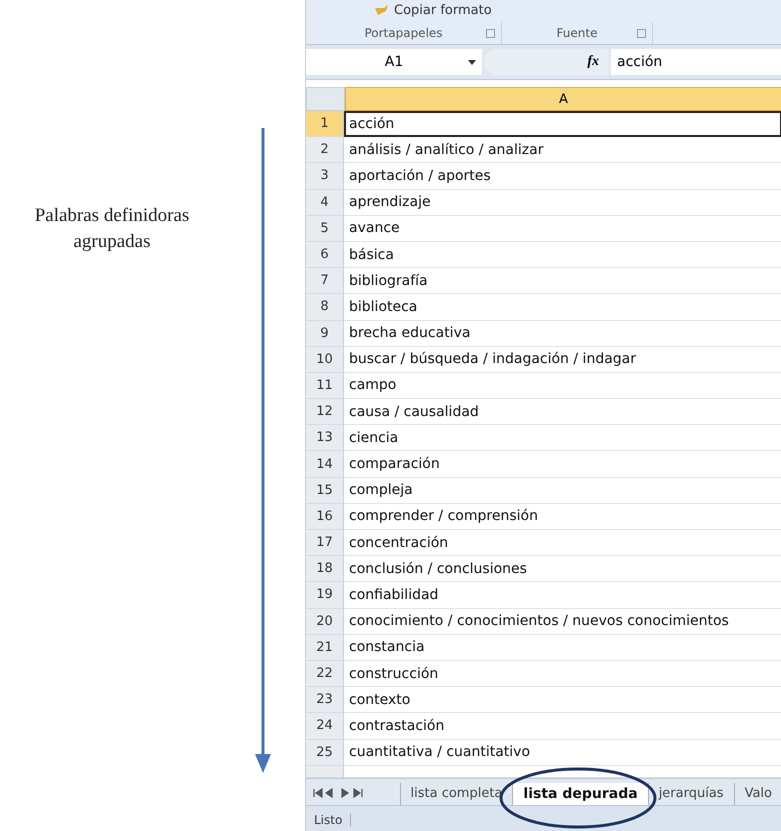  Describe the element at coordinates (325, 255) in the screenshot. I see `row-header: 6` at that location.